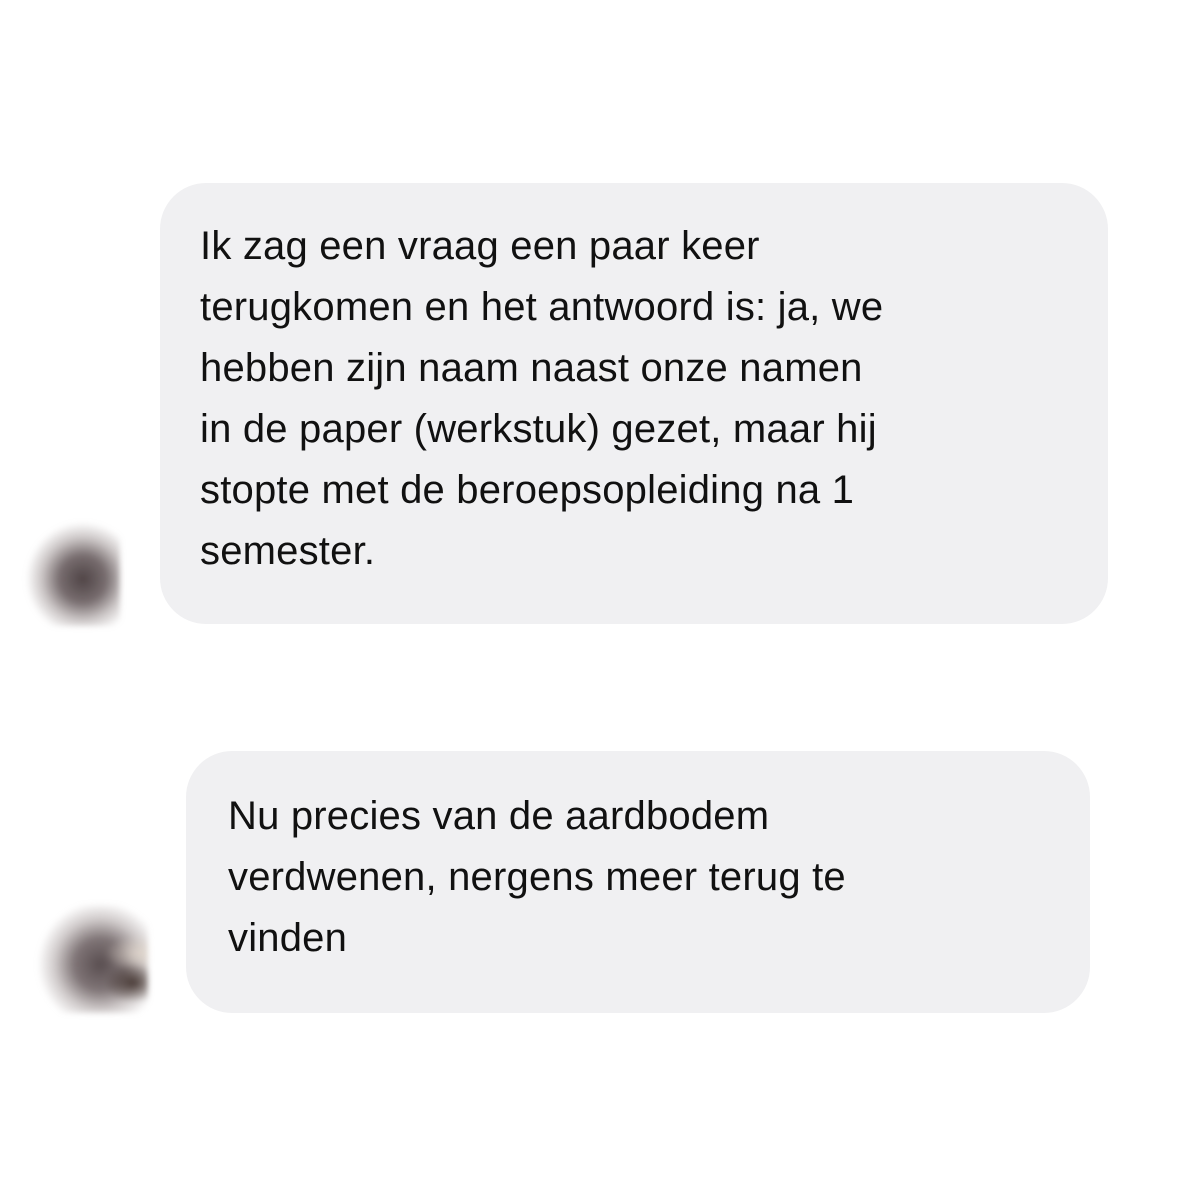  I want to click on message-line: stopte met de beroepsopleiding na 1, so click(527, 490).